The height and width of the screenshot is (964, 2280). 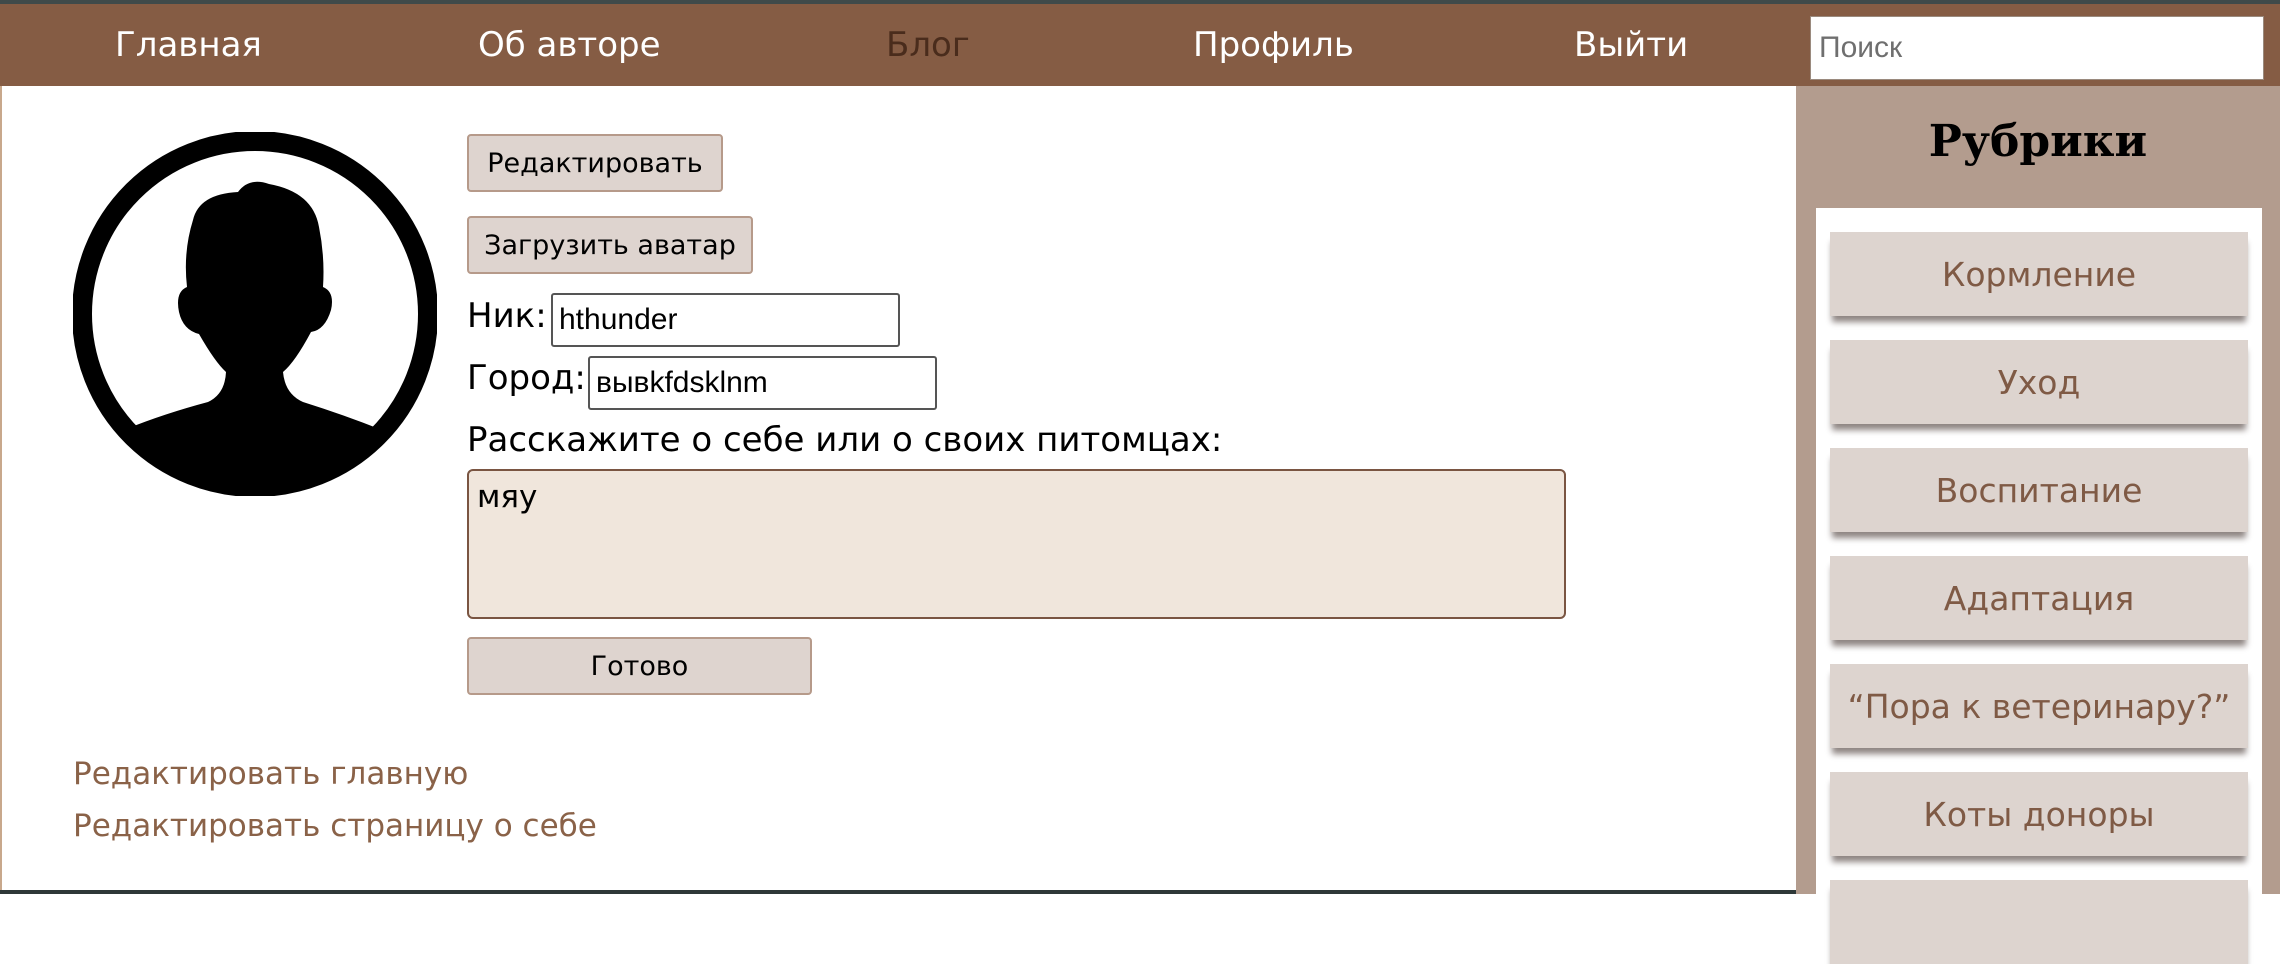 I want to click on edit-home-link: Редактировать главную, so click(x=270, y=774).